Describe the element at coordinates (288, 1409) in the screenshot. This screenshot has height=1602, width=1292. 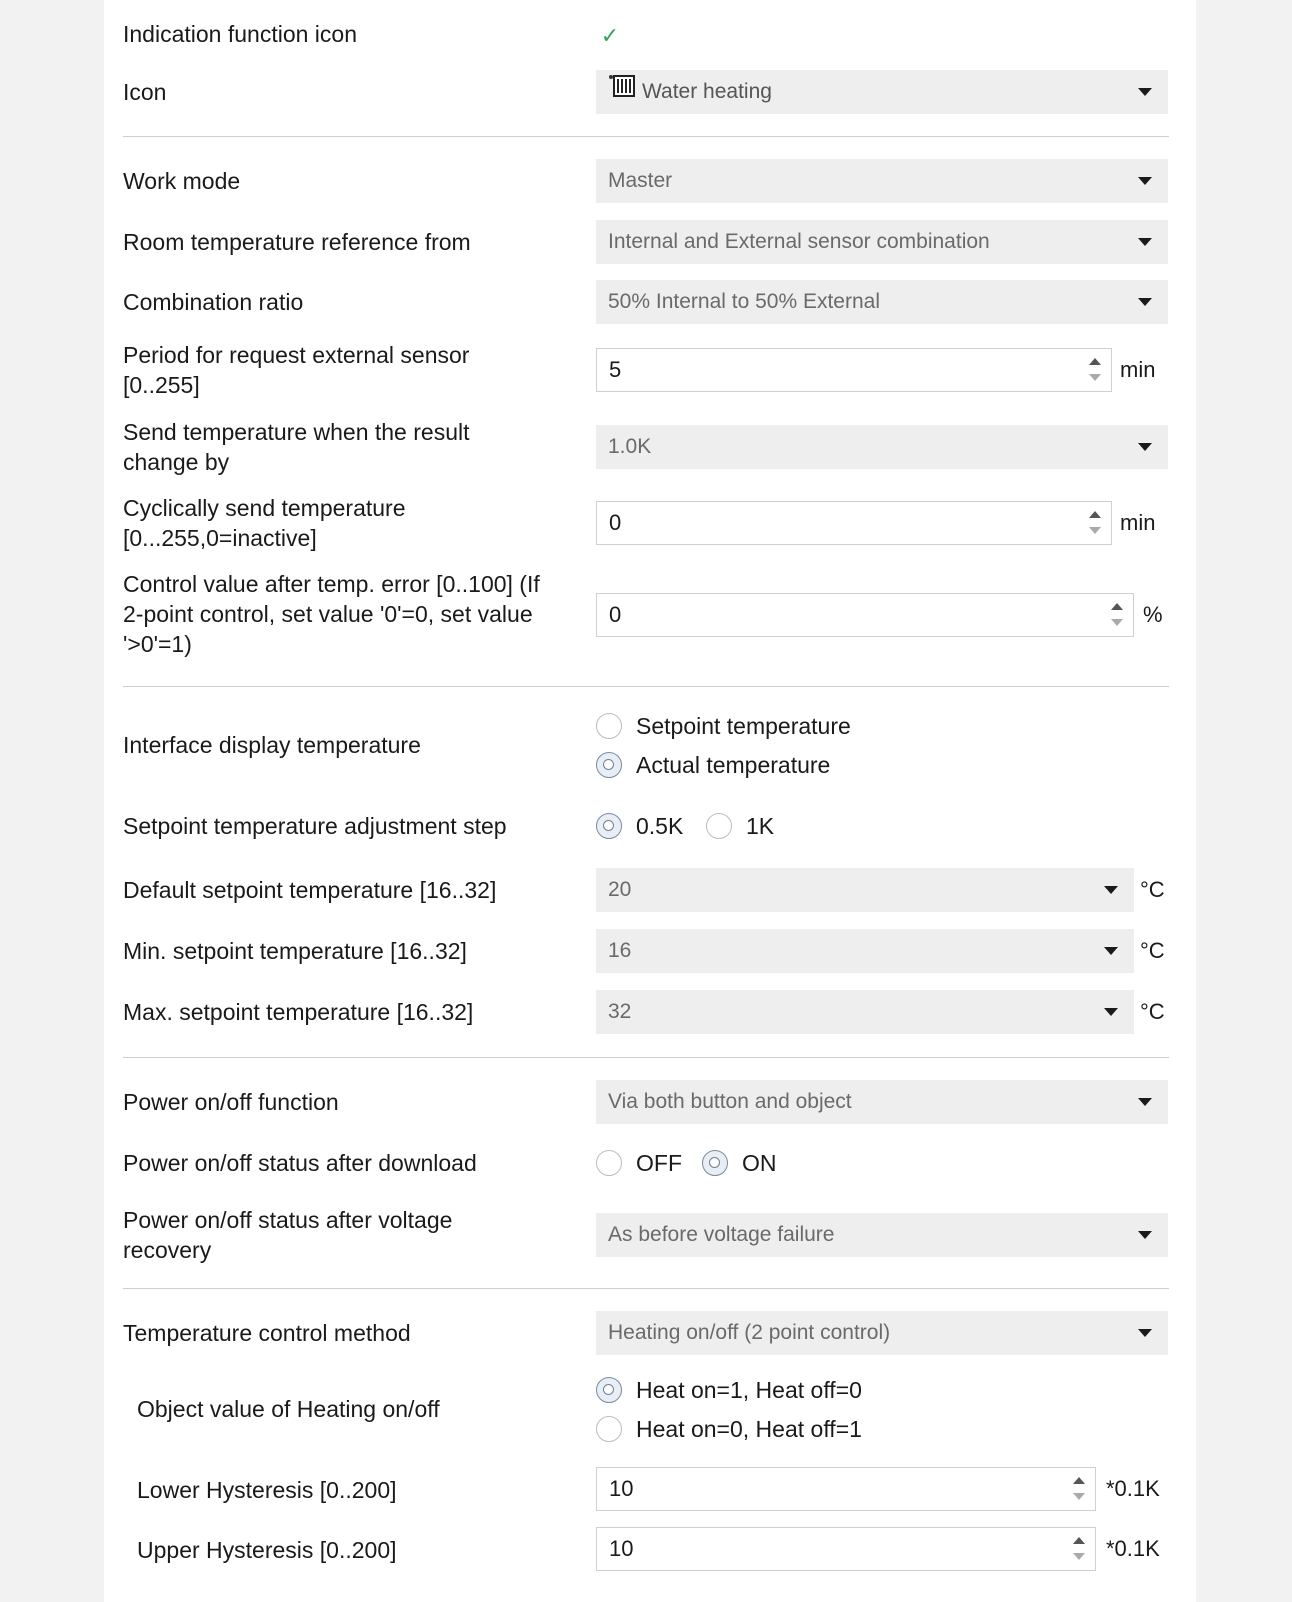
I see `obj-value-label: Object value of Heating on/off` at that location.